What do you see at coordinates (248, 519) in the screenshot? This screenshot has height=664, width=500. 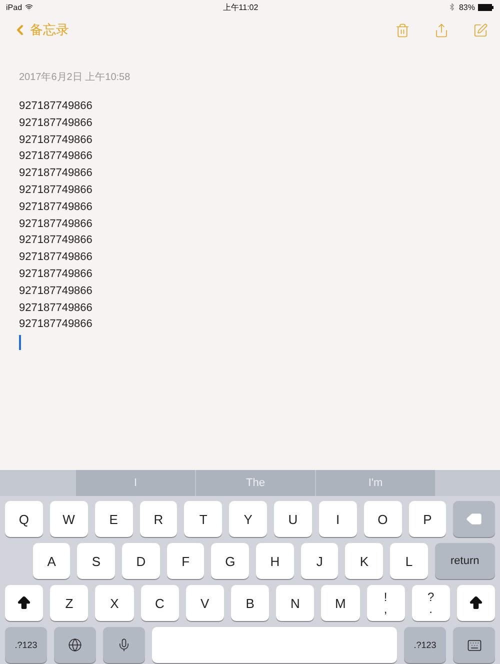 I see `key: Y` at bounding box center [248, 519].